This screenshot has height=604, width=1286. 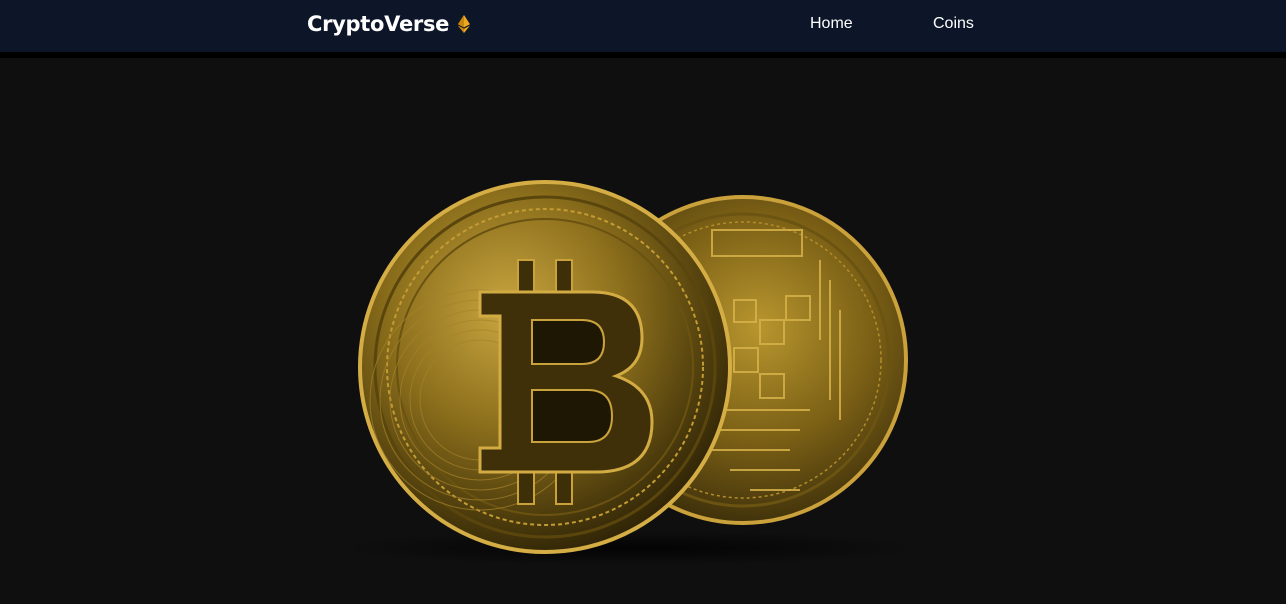 What do you see at coordinates (643, 26) in the screenshot?
I see `navbar: CryptoVerse Home Coins` at bounding box center [643, 26].